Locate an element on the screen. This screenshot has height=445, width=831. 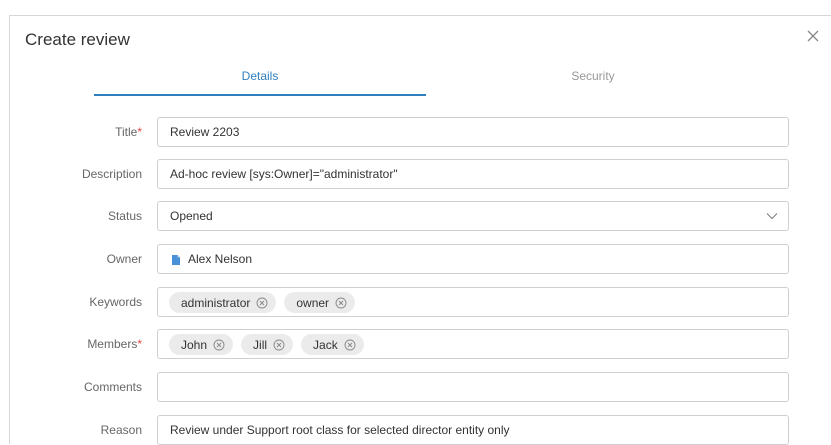
member-chip: Jack is located at coordinates (332, 344).